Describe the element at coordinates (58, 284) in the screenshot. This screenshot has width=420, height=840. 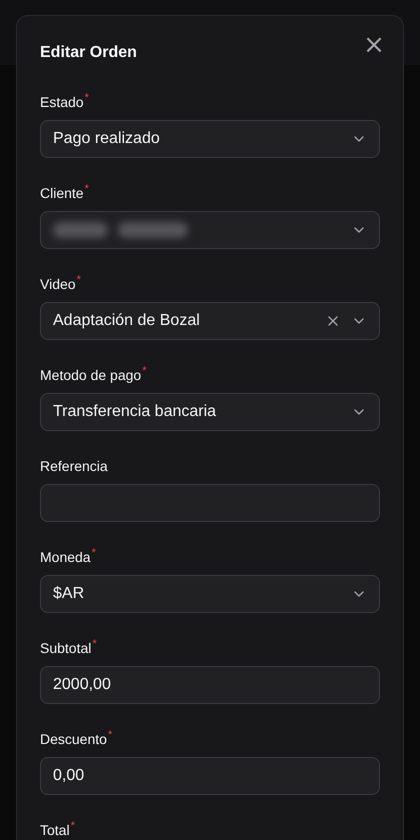
I see `field-label: Video` at that location.